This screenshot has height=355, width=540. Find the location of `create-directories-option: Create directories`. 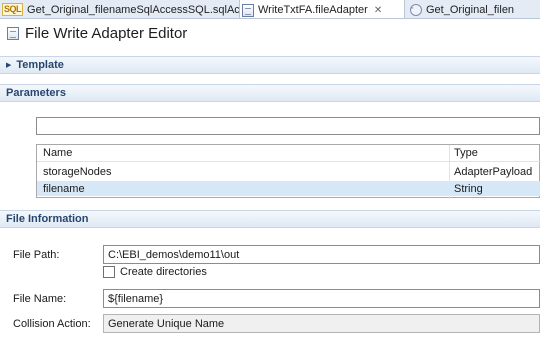

create-directories-option: Create directories is located at coordinates (155, 272).